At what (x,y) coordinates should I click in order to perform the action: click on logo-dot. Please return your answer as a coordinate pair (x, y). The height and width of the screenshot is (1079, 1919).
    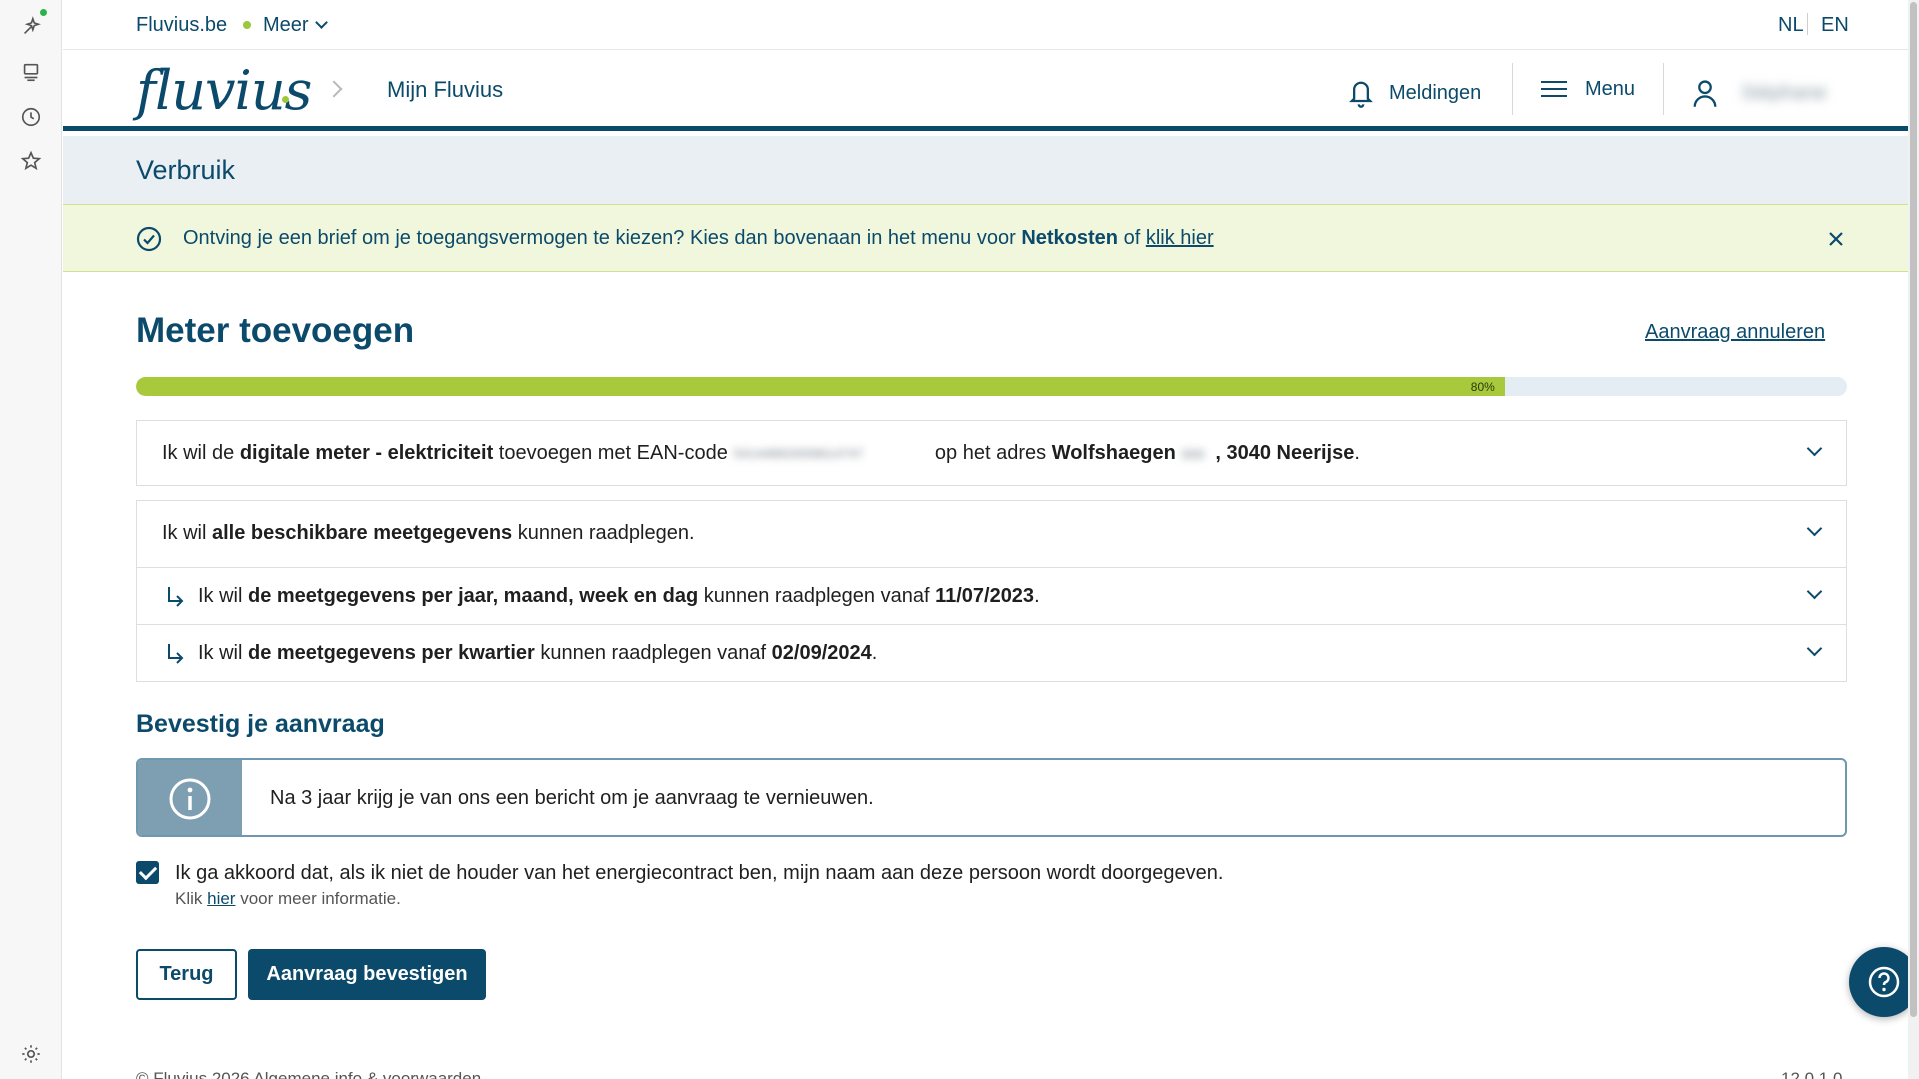
    Looking at the image, I should click on (285, 99).